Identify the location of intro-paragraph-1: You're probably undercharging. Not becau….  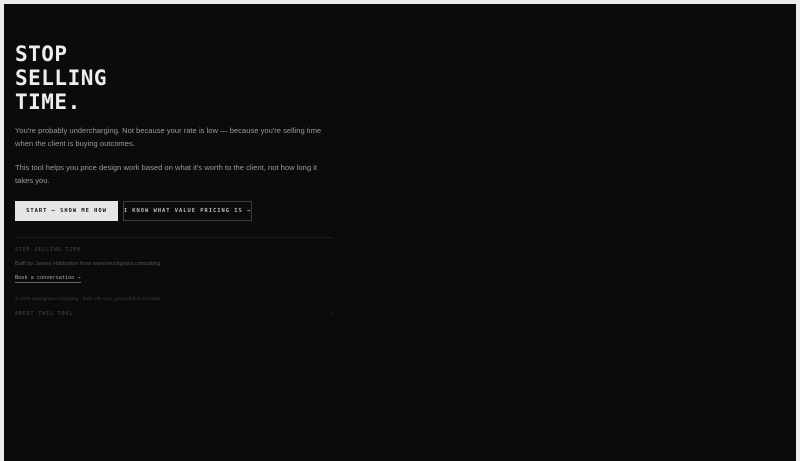
(168, 137).